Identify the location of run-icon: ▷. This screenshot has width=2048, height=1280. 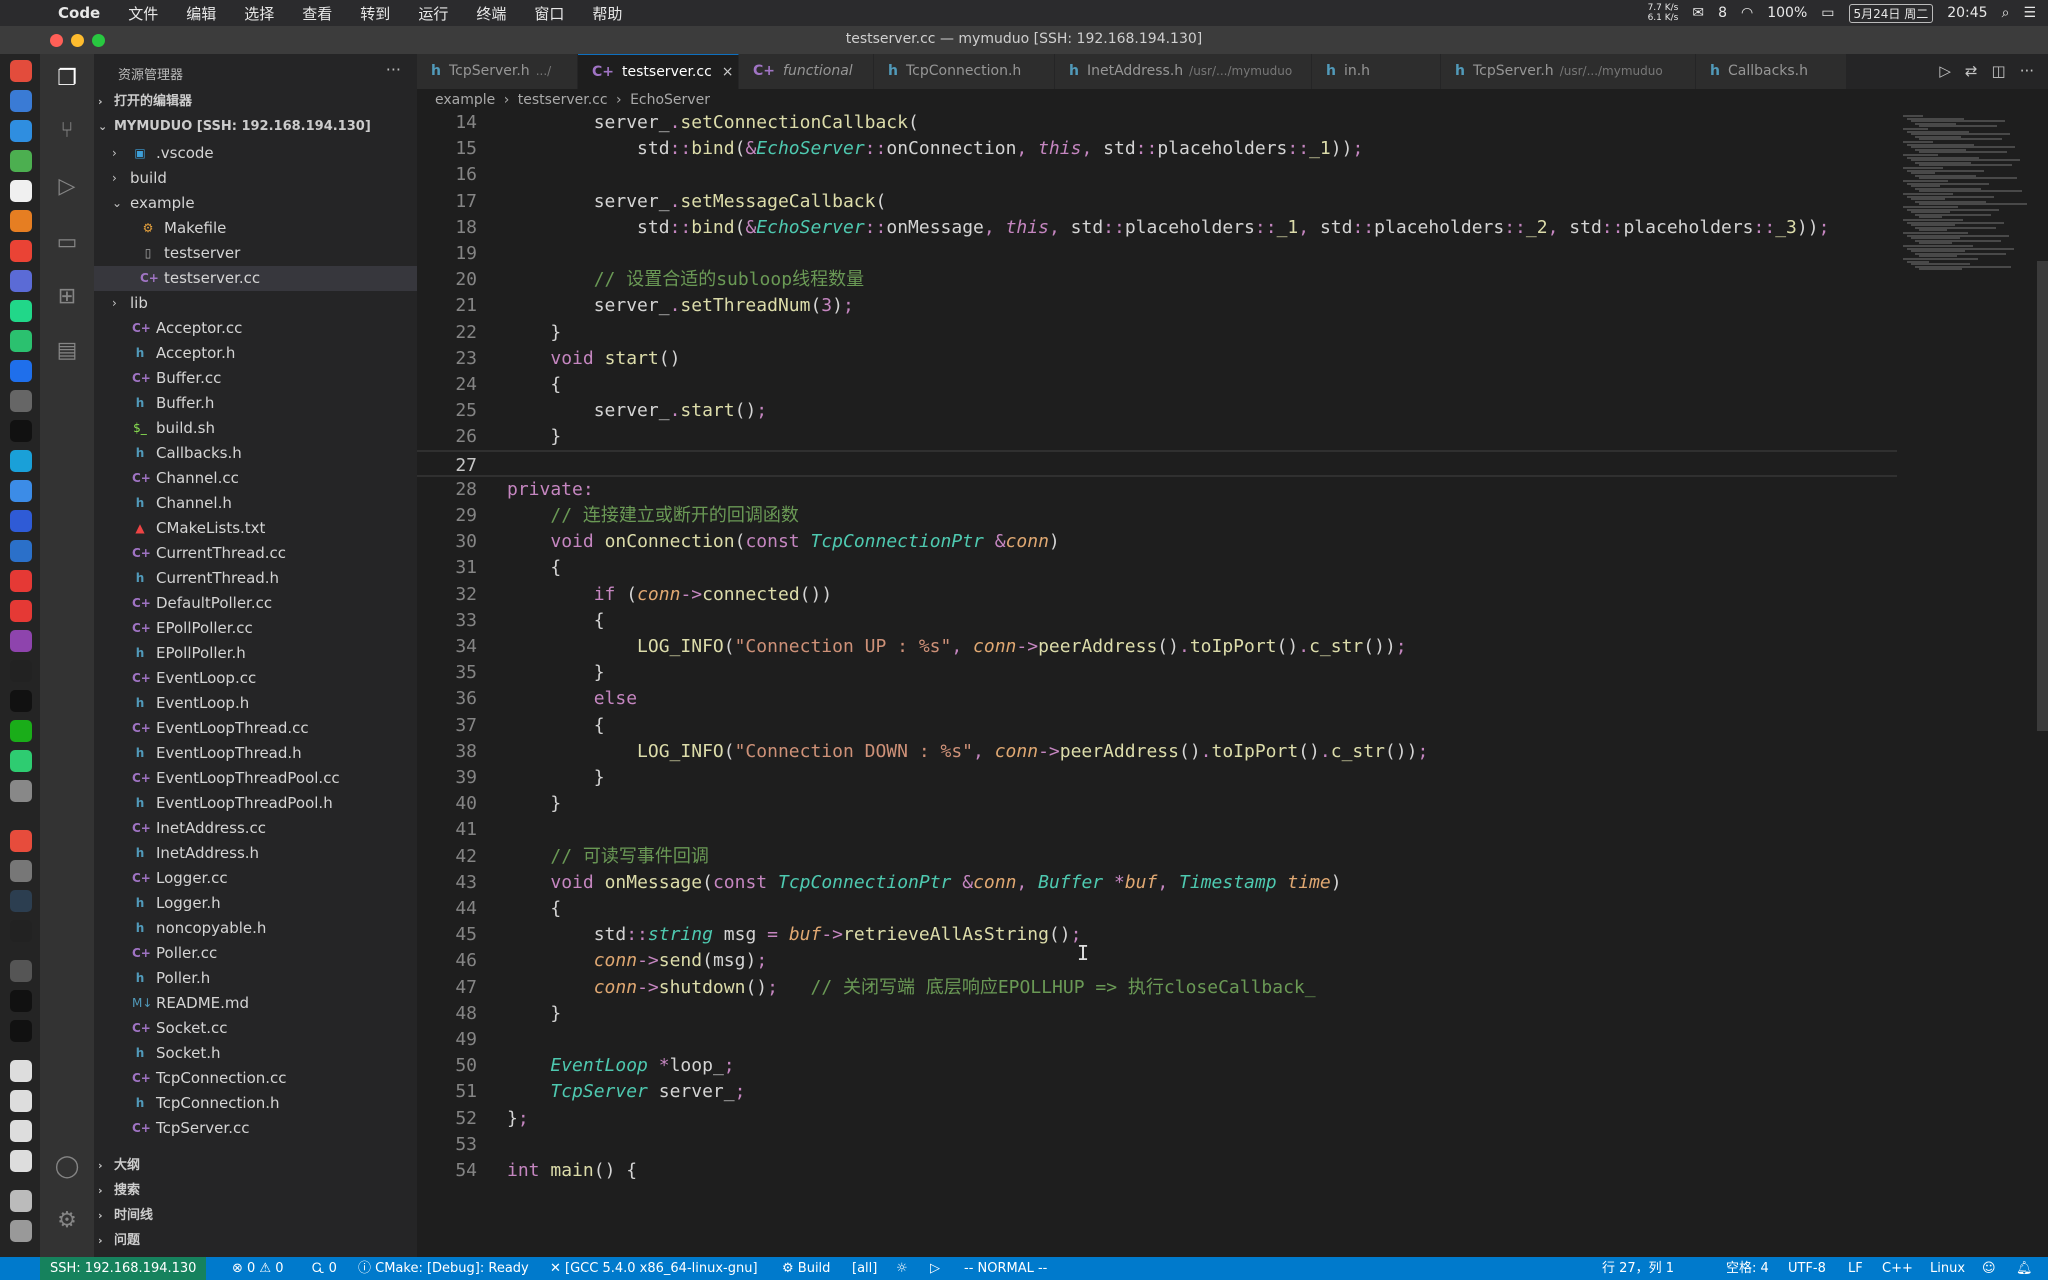
(1945, 71).